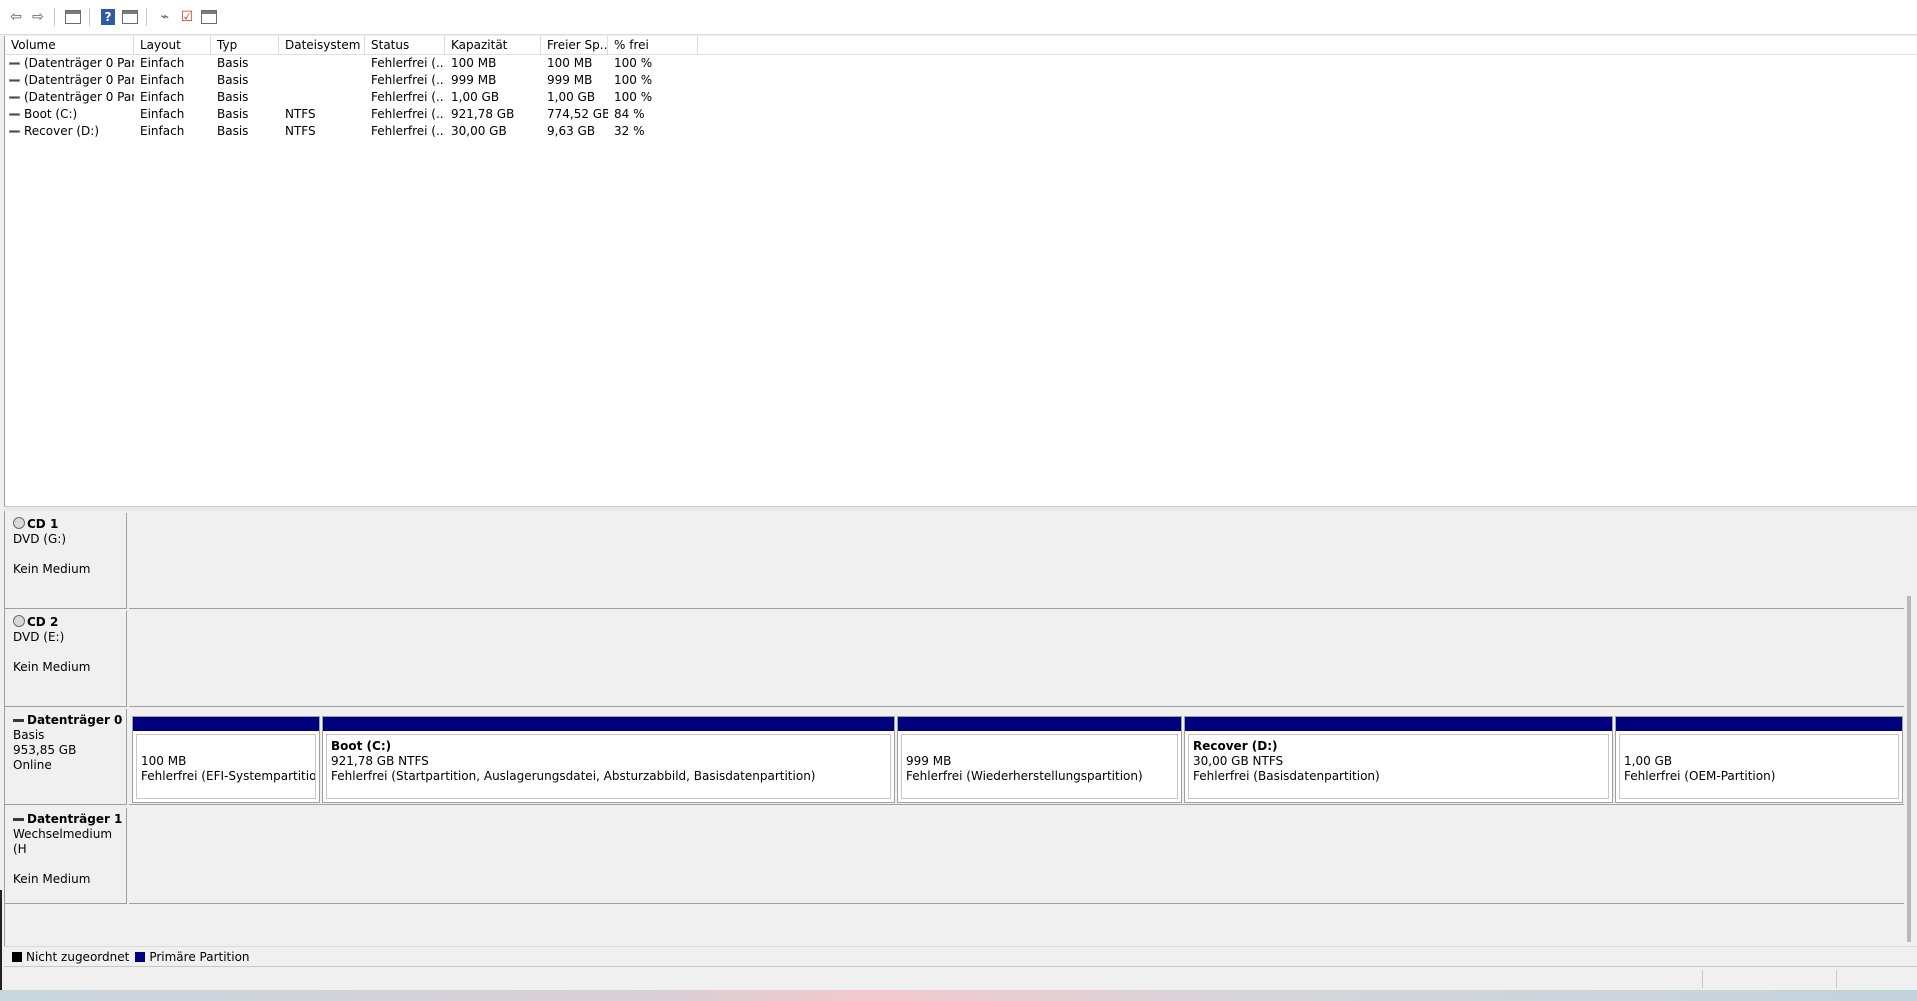 Image resolution: width=1917 pixels, height=1001 pixels. Describe the element at coordinates (1, 940) in the screenshot. I see `window-edge` at that location.